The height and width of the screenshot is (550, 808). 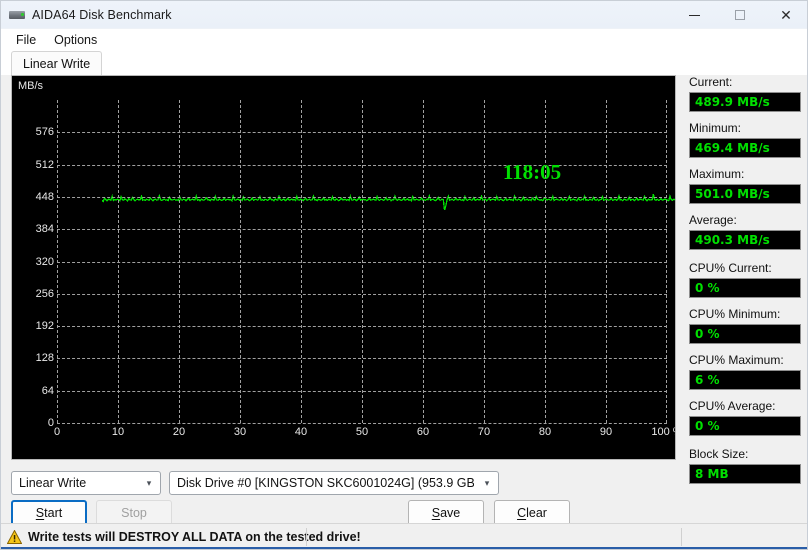 I want to click on menu-item-file: File, so click(x=26, y=40).